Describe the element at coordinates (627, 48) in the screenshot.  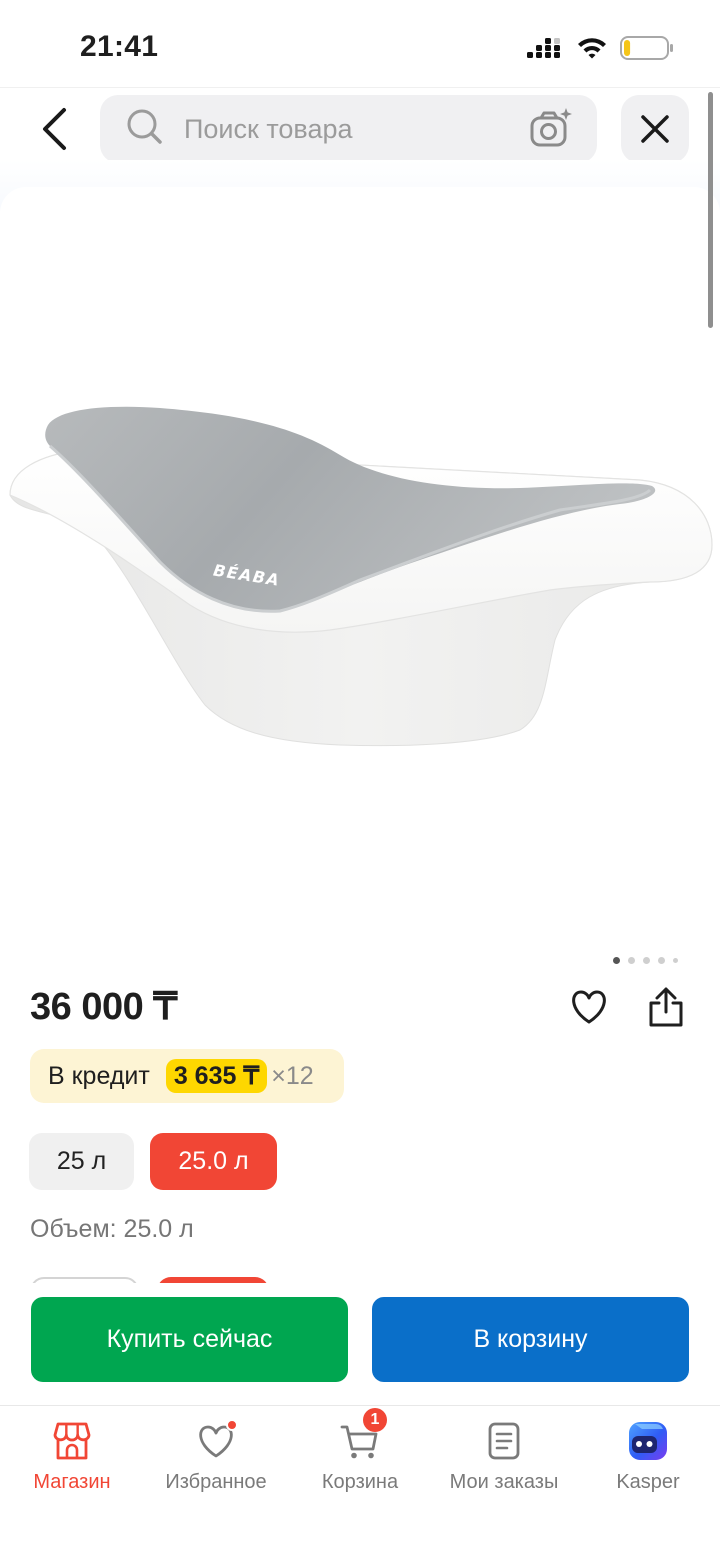
I see `battery-fill` at that location.